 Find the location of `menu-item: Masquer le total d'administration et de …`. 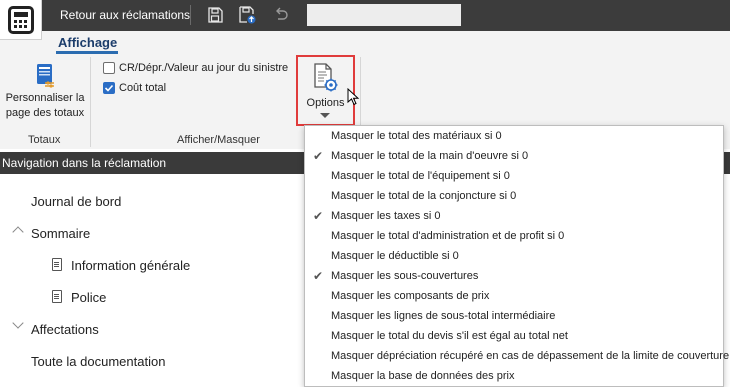

menu-item: Masquer le total d'administration et de … is located at coordinates (514, 236).